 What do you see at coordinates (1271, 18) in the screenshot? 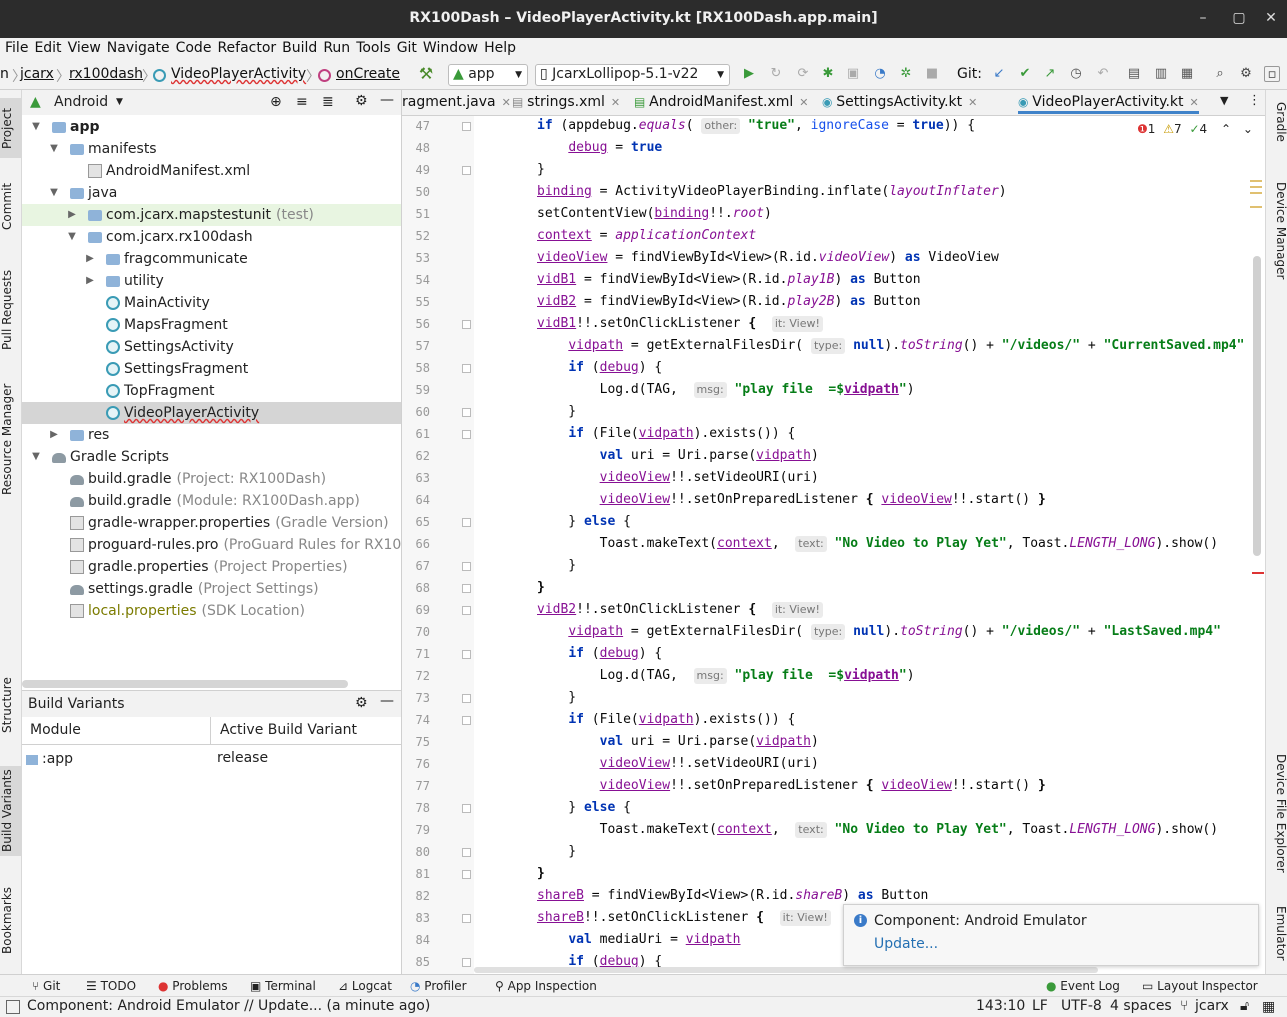
I see `close-icon: ✕` at bounding box center [1271, 18].